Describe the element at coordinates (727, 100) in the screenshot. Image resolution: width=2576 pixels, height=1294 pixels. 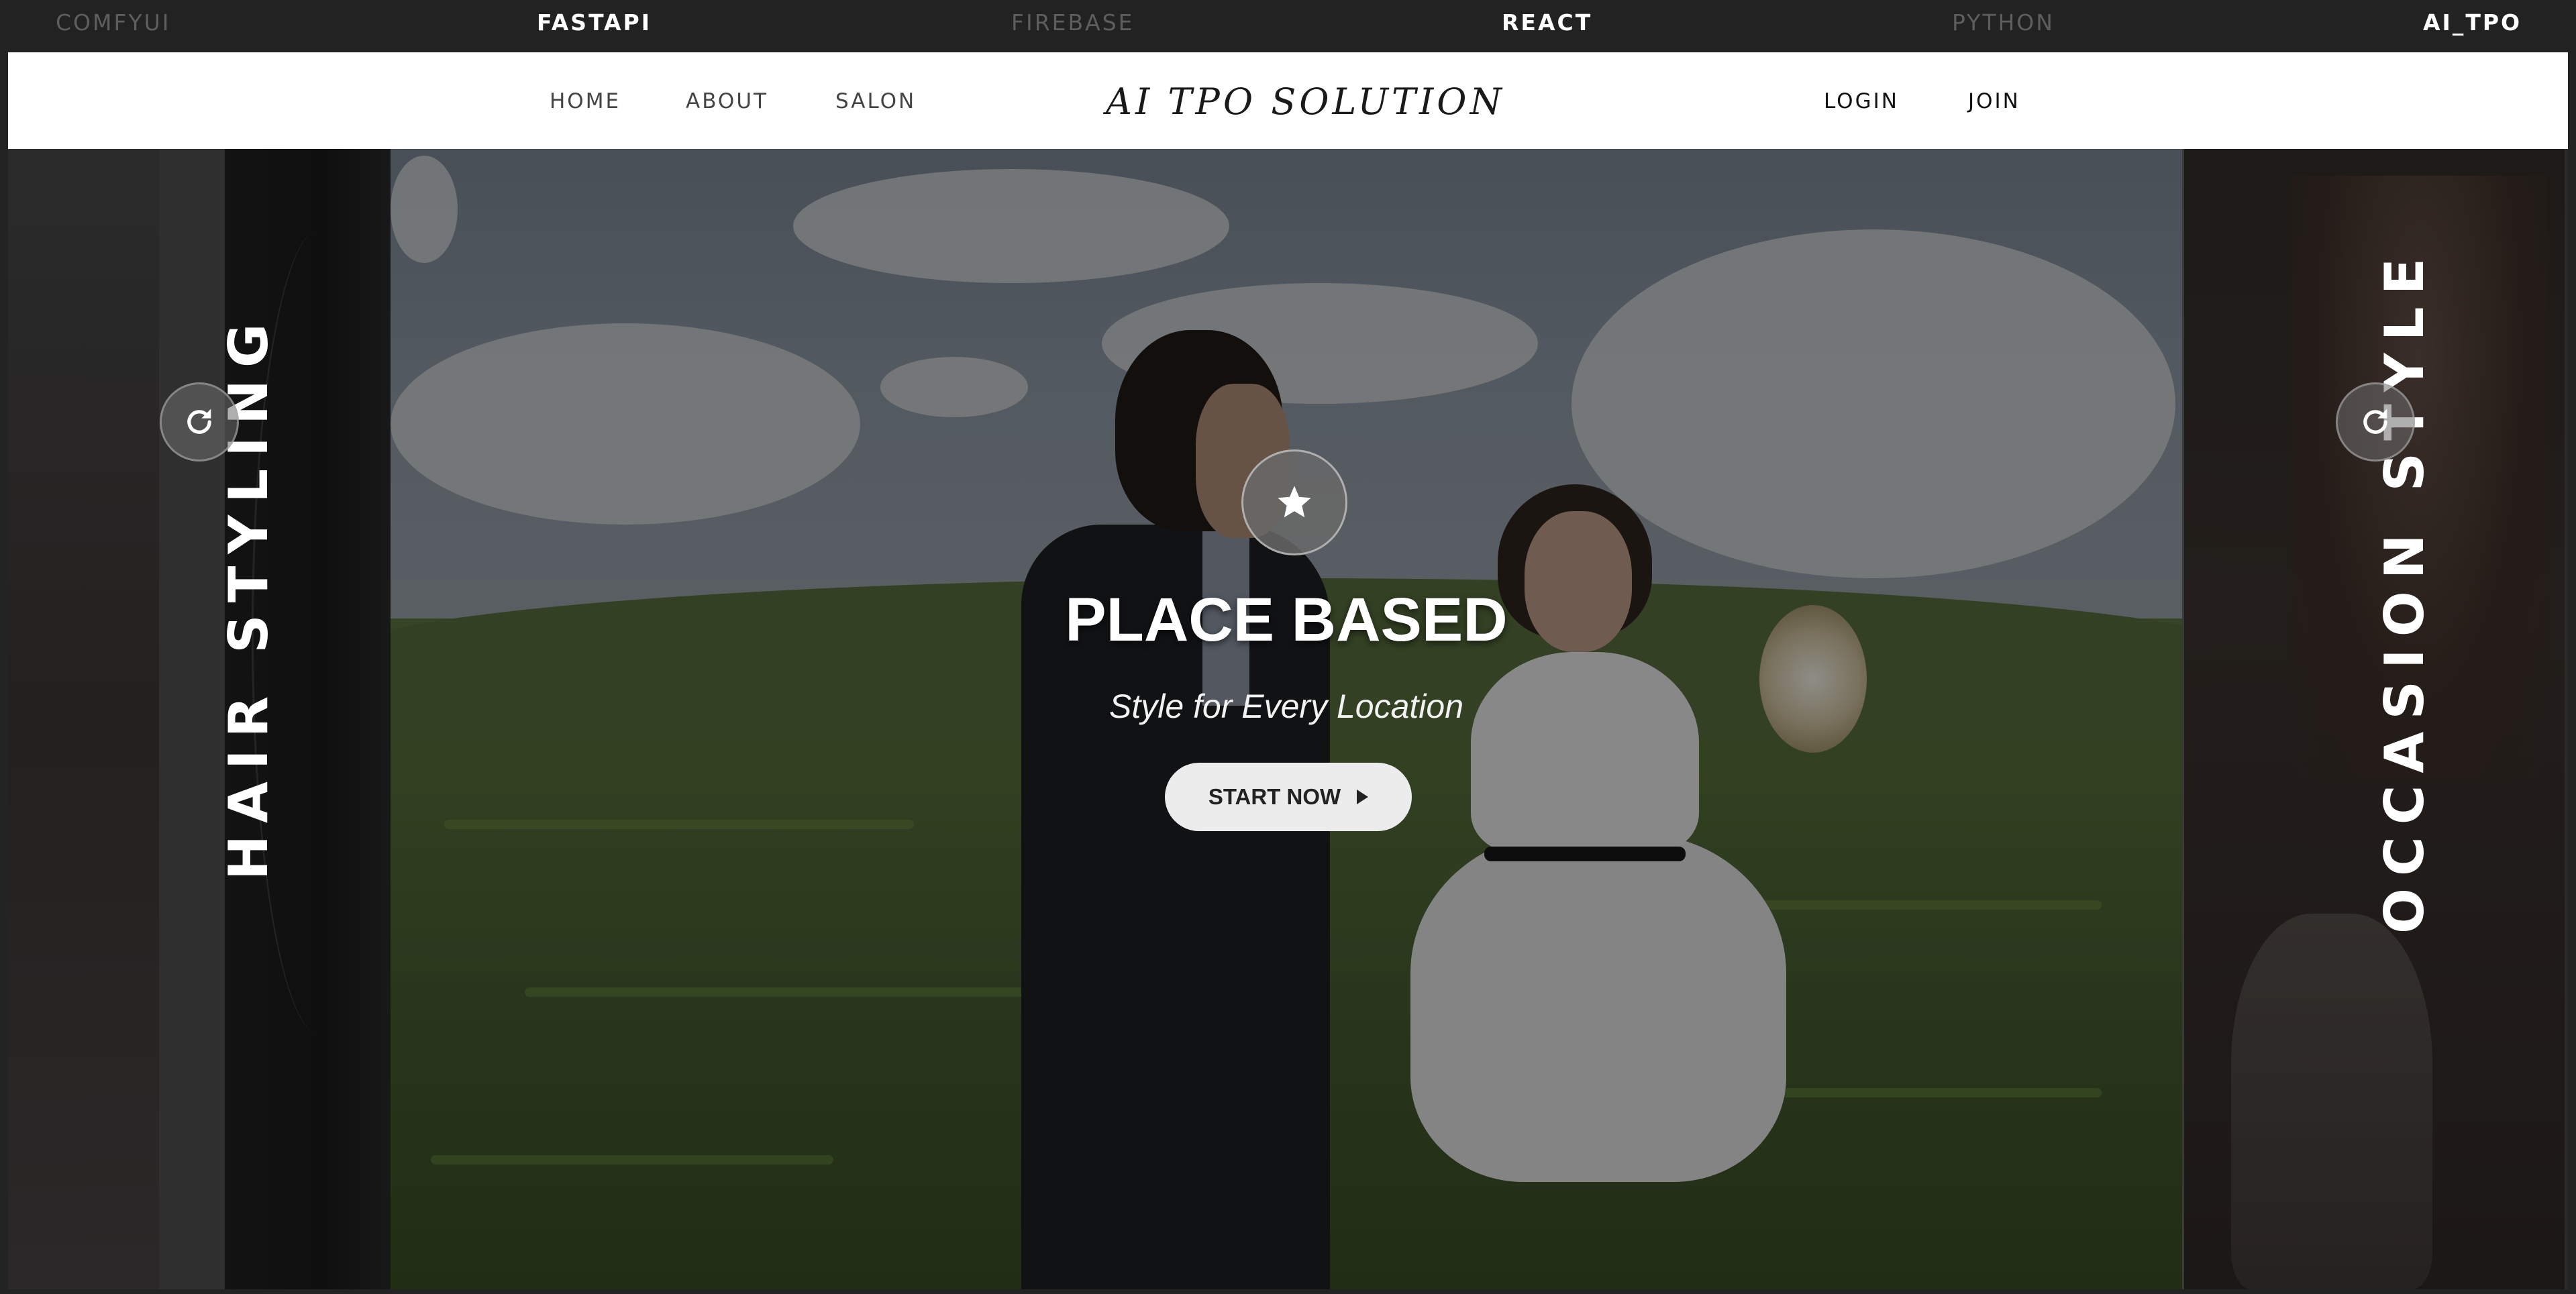
I see `nav-about-link: ABOUT` at that location.